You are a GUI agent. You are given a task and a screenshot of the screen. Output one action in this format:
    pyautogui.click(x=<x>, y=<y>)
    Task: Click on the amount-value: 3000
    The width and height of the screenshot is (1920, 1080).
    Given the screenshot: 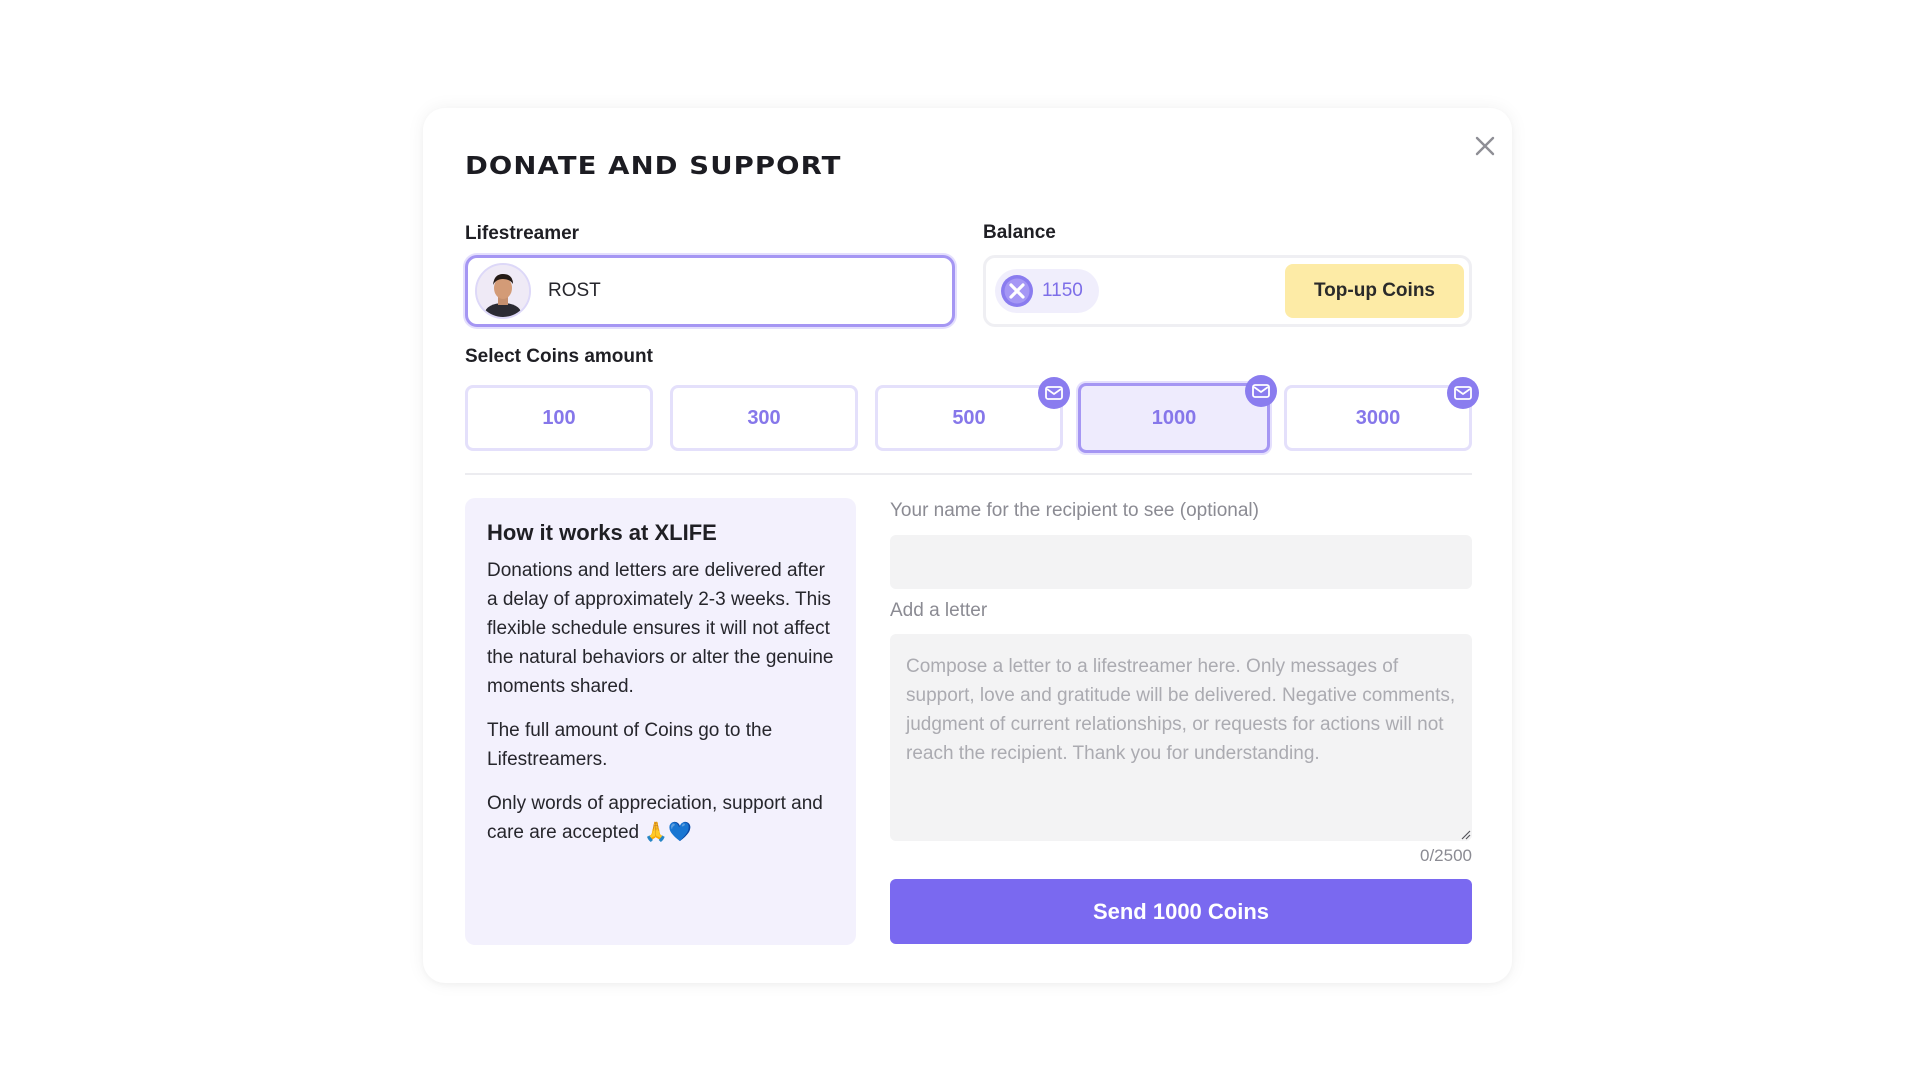 What is the action you would take?
    pyautogui.click(x=1378, y=417)
    